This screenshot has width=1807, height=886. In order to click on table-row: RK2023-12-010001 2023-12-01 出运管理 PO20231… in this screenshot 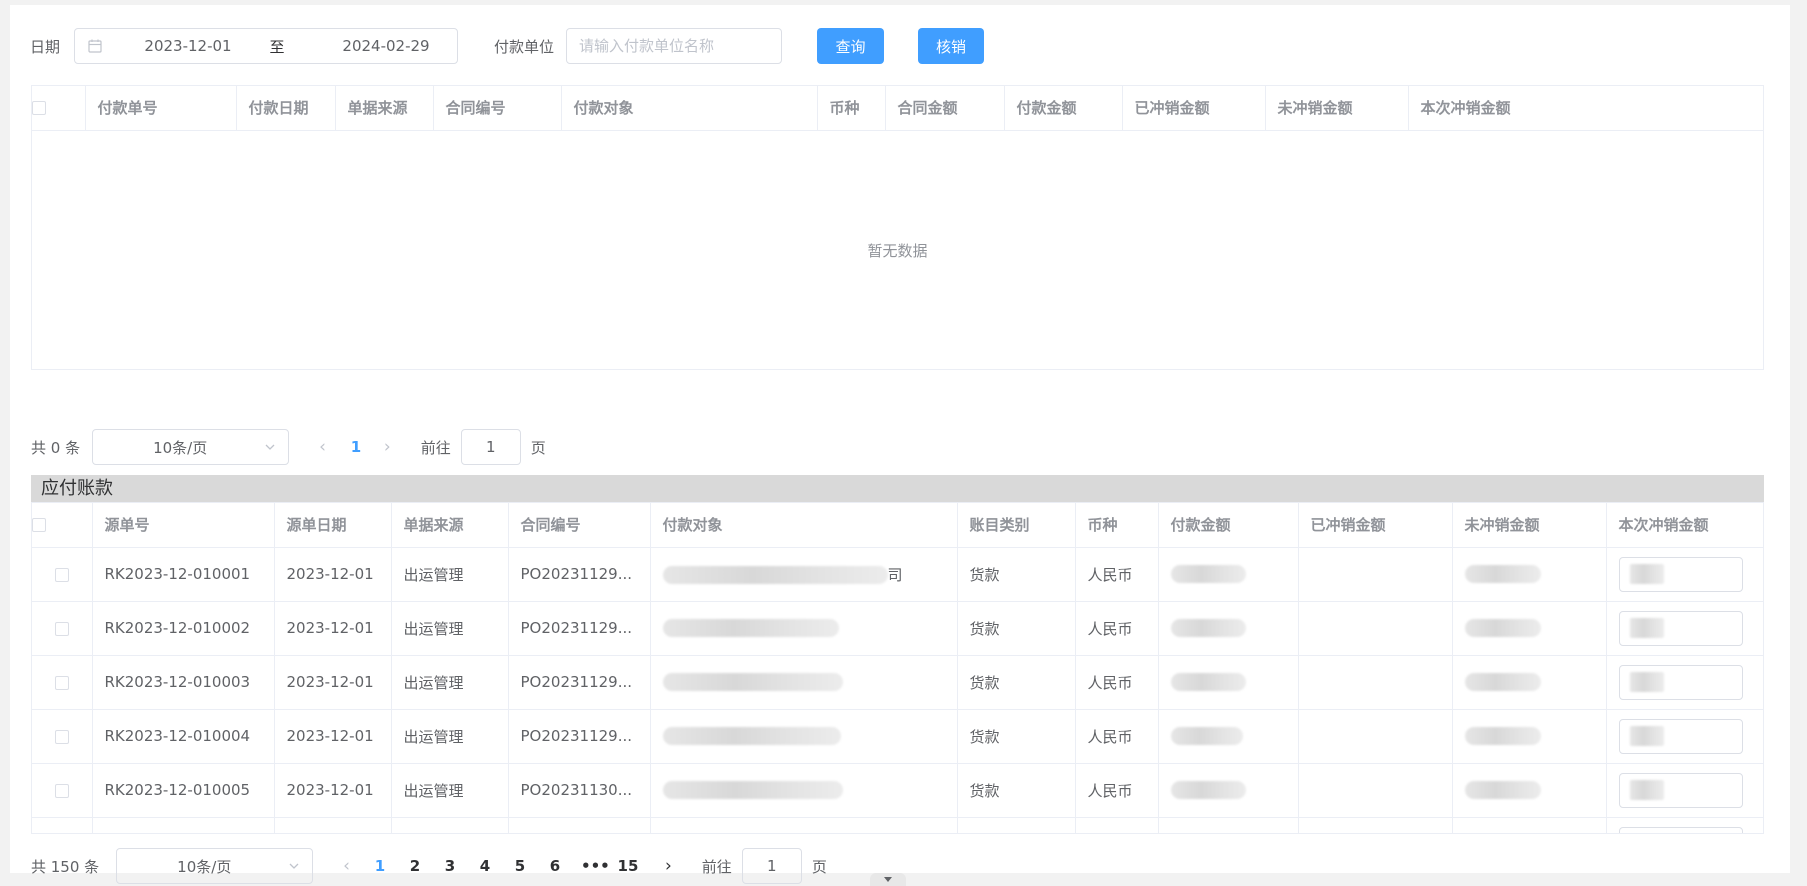, I will do `click(897, 574)`.